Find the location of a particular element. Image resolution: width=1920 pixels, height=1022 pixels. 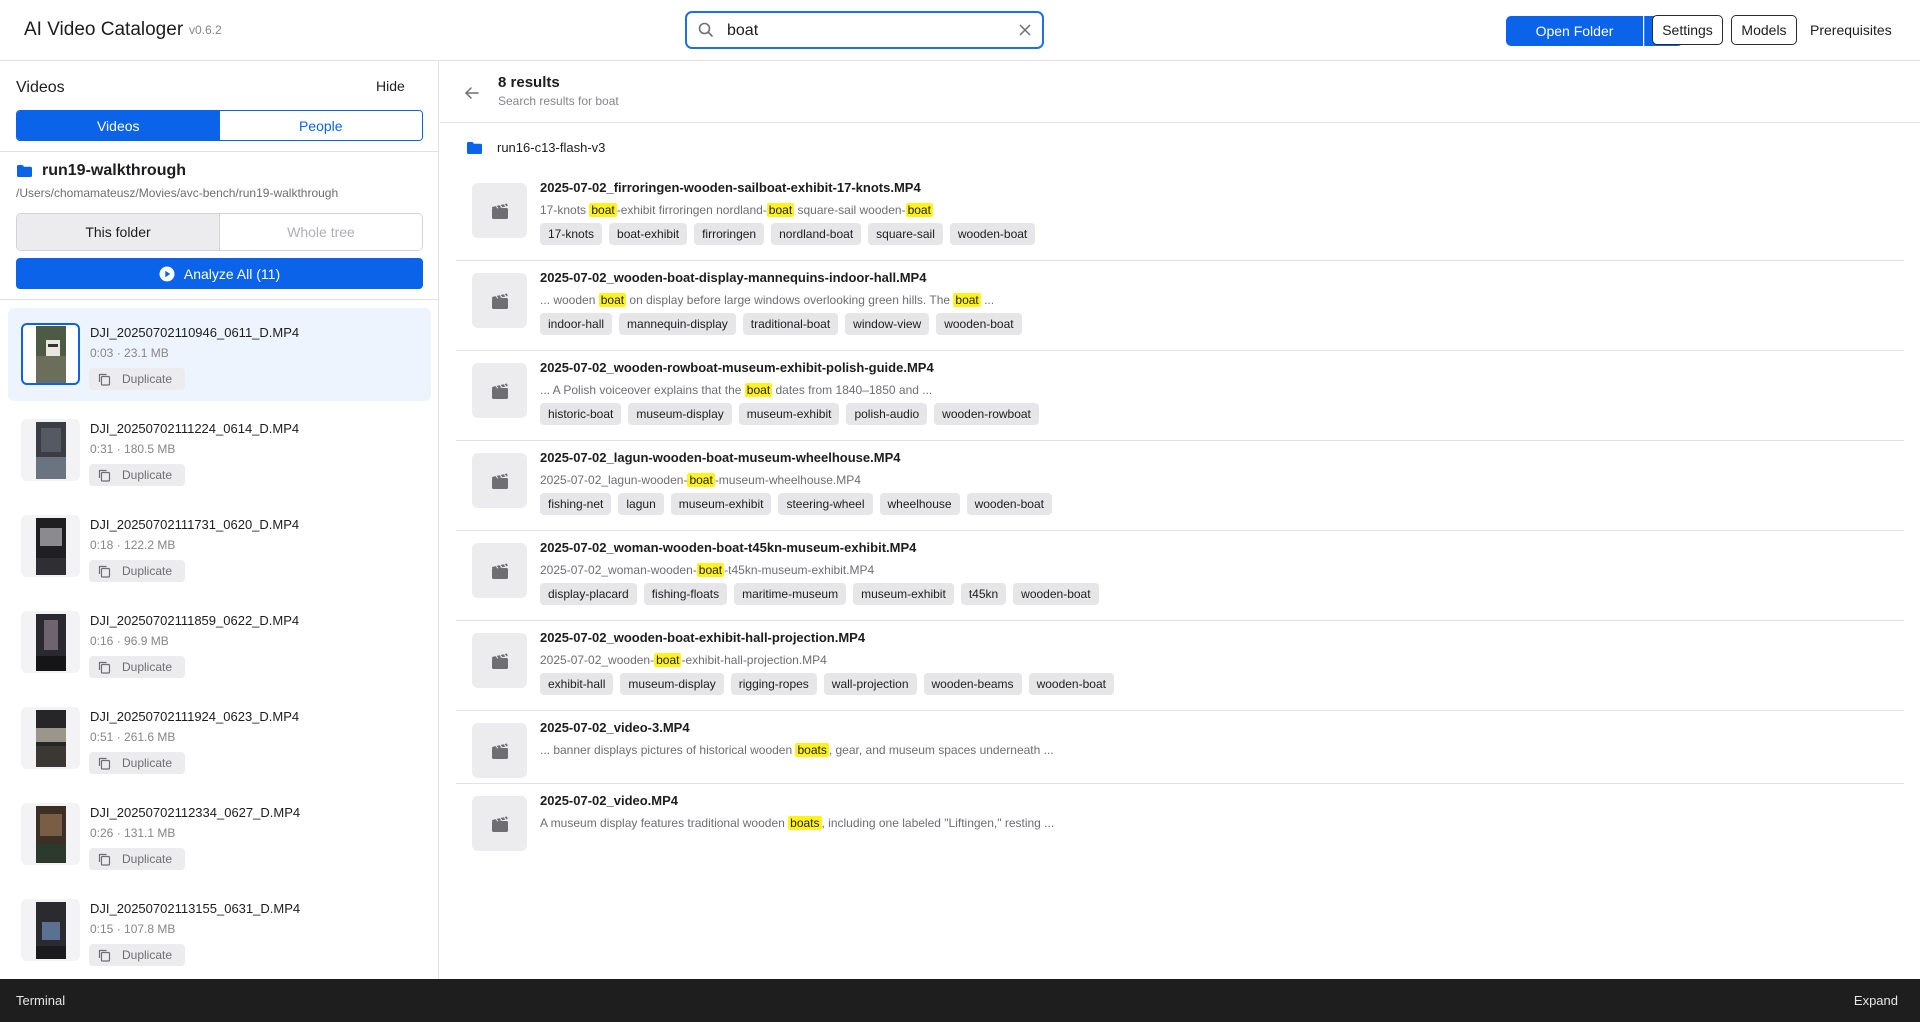

tag-chip: wooden-rowboat is located at coordinates (986, 414).